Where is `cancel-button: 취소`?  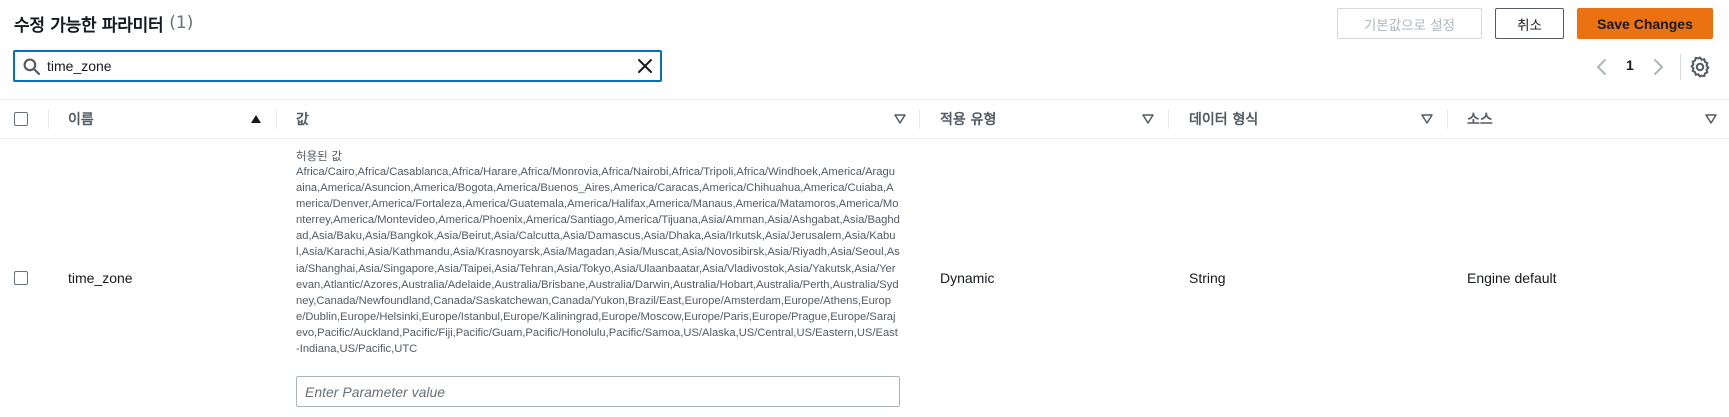 cancel-button: 취소 is located at coordinates (1529, 23).